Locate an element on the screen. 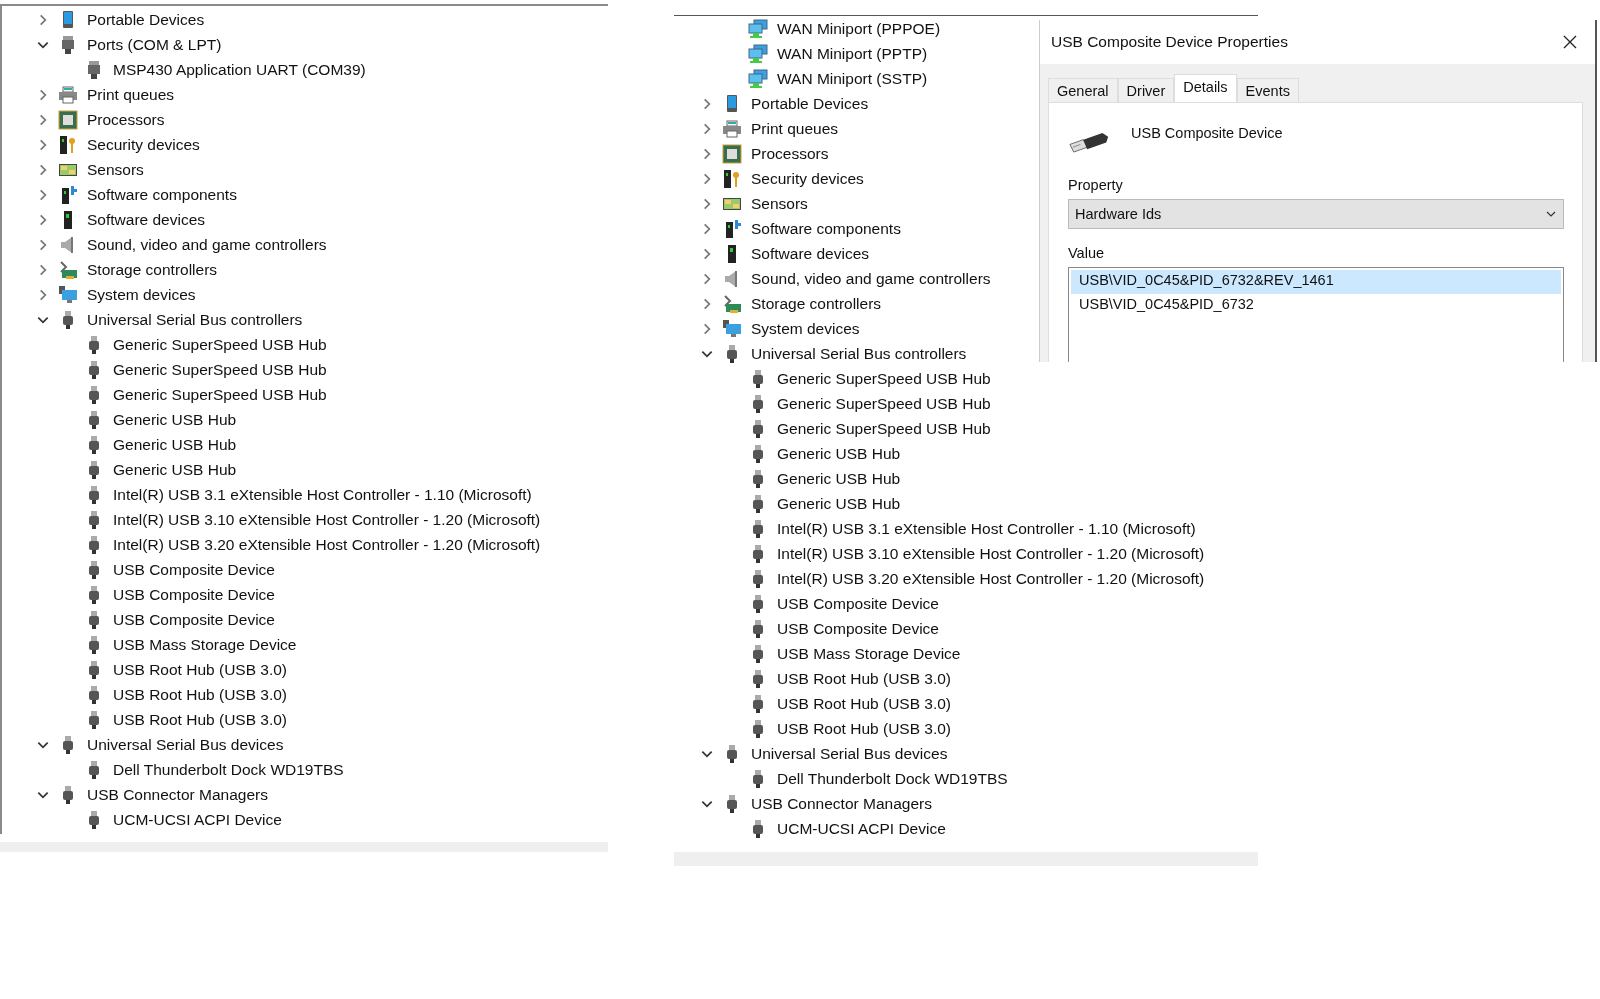 The height and width of the screenshot is (999, 1600). tree-item: MSP430 Application UART (COM39) is located at coordinates (239, 69).